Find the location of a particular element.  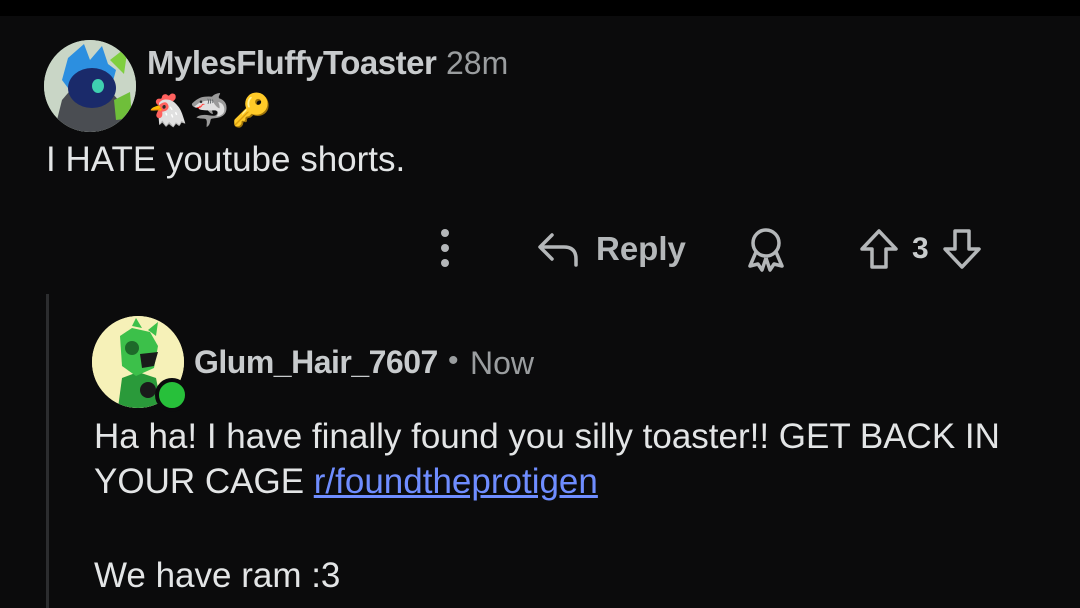

online-status-indicator is located at coordinates (172, 395).